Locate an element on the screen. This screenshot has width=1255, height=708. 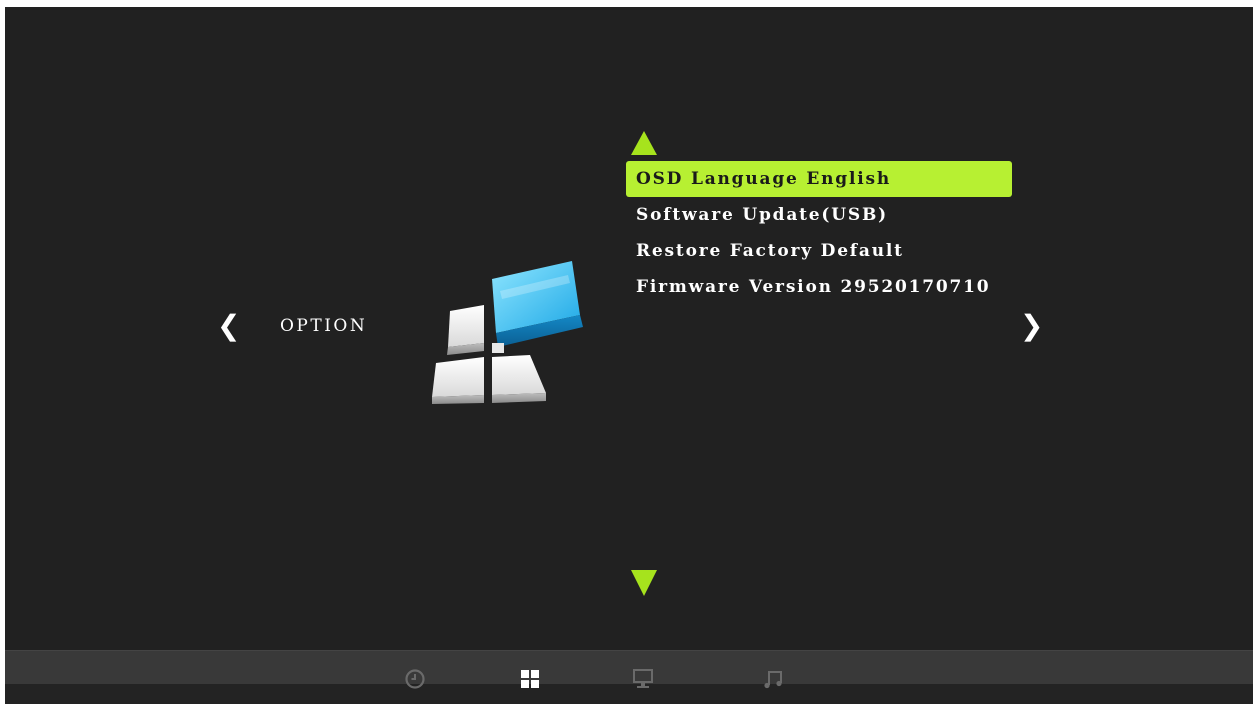
menu-item-restore-default: Restore Factory Default is located at coordinates (819, 251).